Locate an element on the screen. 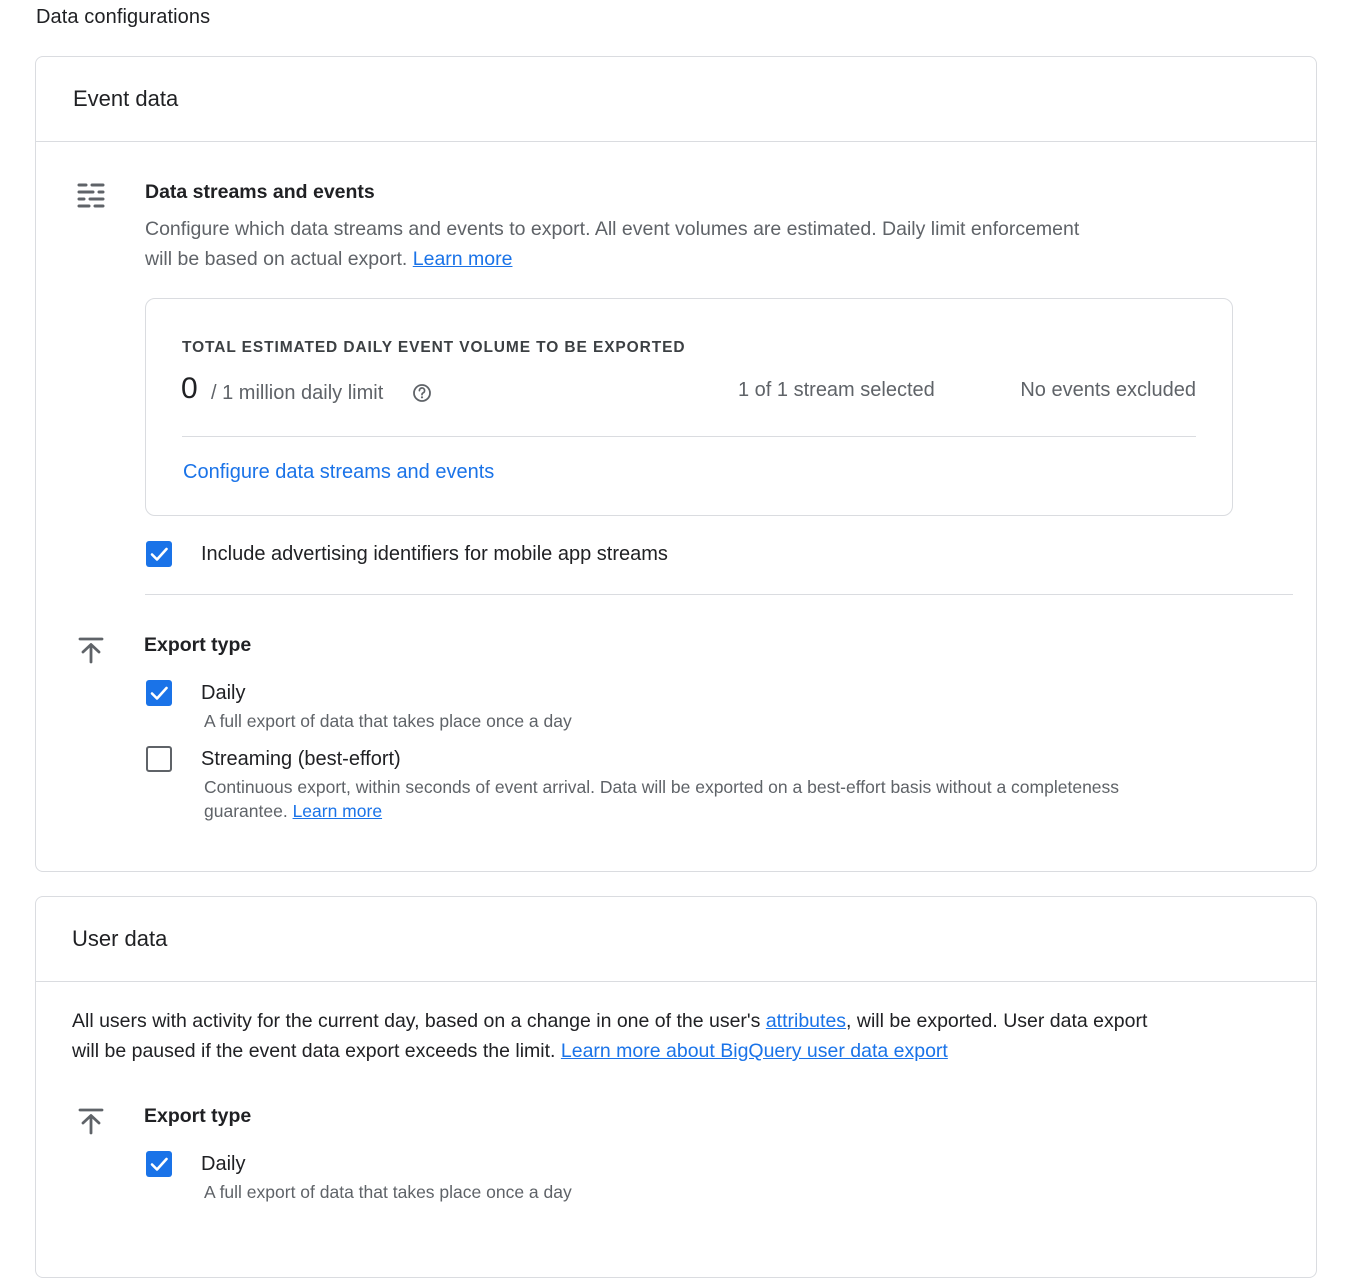  tune-icon is located at coordinates (91, 195).